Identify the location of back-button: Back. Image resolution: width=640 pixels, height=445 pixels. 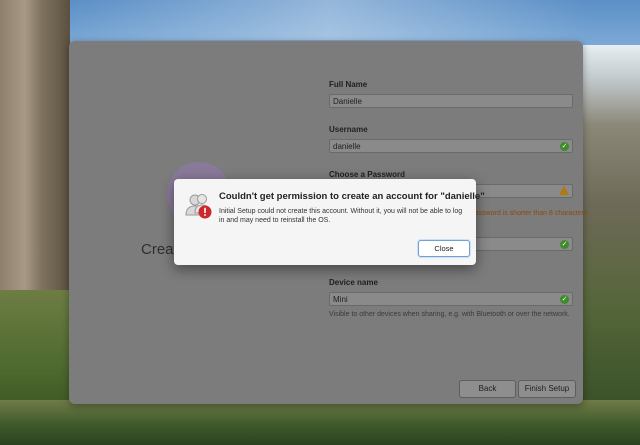
(487, 389).